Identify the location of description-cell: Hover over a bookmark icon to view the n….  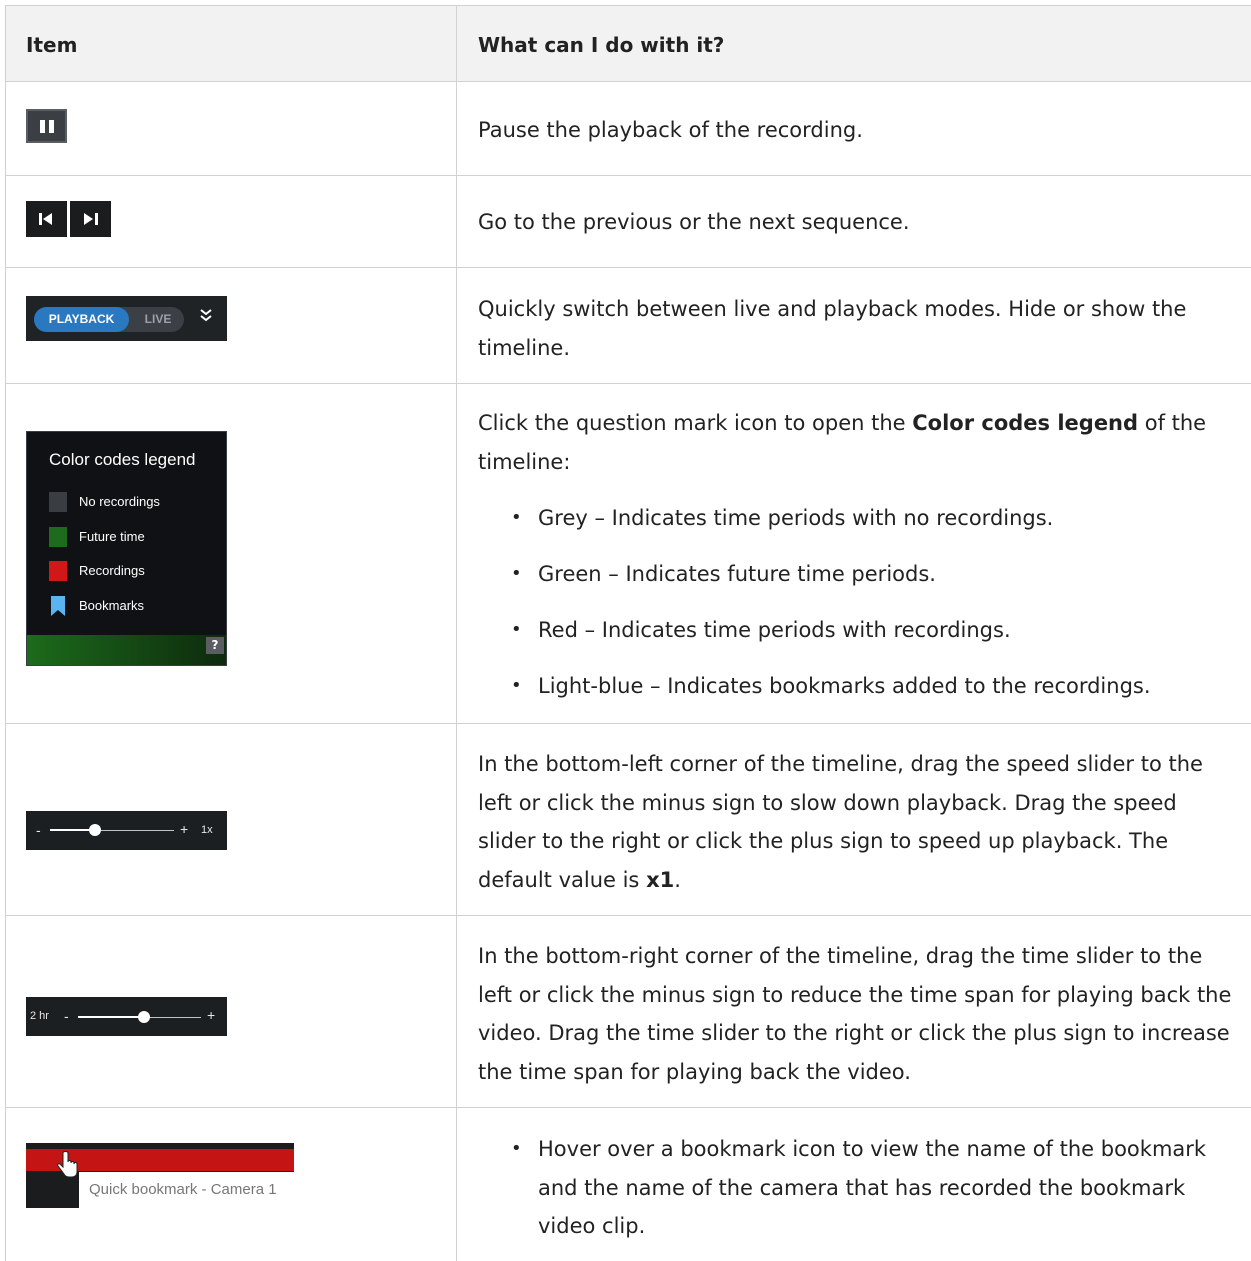
(854, 1184).